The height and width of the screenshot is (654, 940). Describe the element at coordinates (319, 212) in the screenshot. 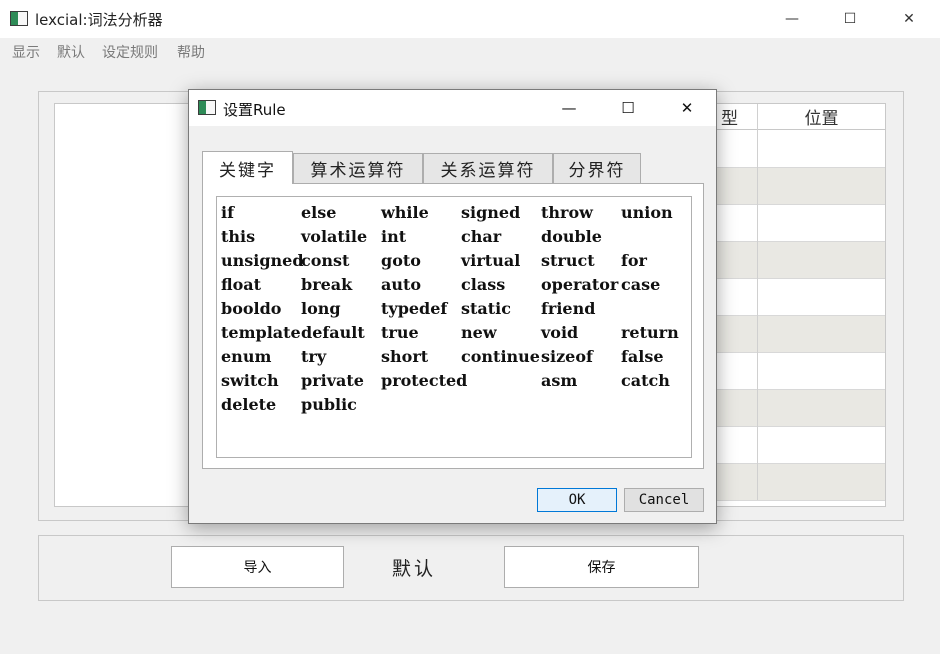

I see `keyword-item: else` at that location.